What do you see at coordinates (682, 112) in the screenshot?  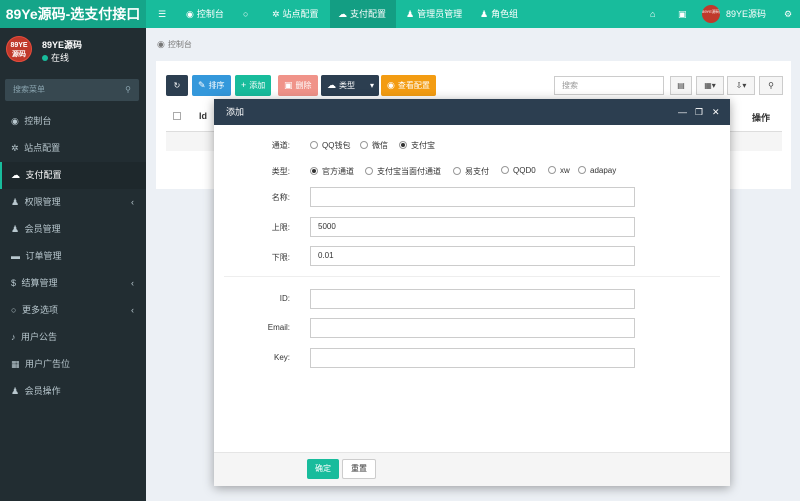 I see `minimize-icon: —` at bounding box center [682, 112].